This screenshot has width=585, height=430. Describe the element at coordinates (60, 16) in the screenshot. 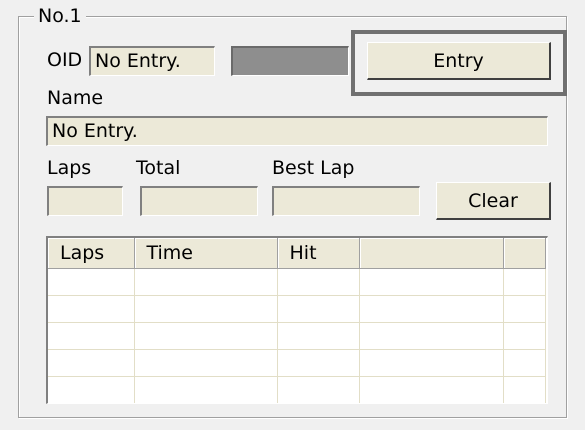

I see `group-title: No.1` at that location.